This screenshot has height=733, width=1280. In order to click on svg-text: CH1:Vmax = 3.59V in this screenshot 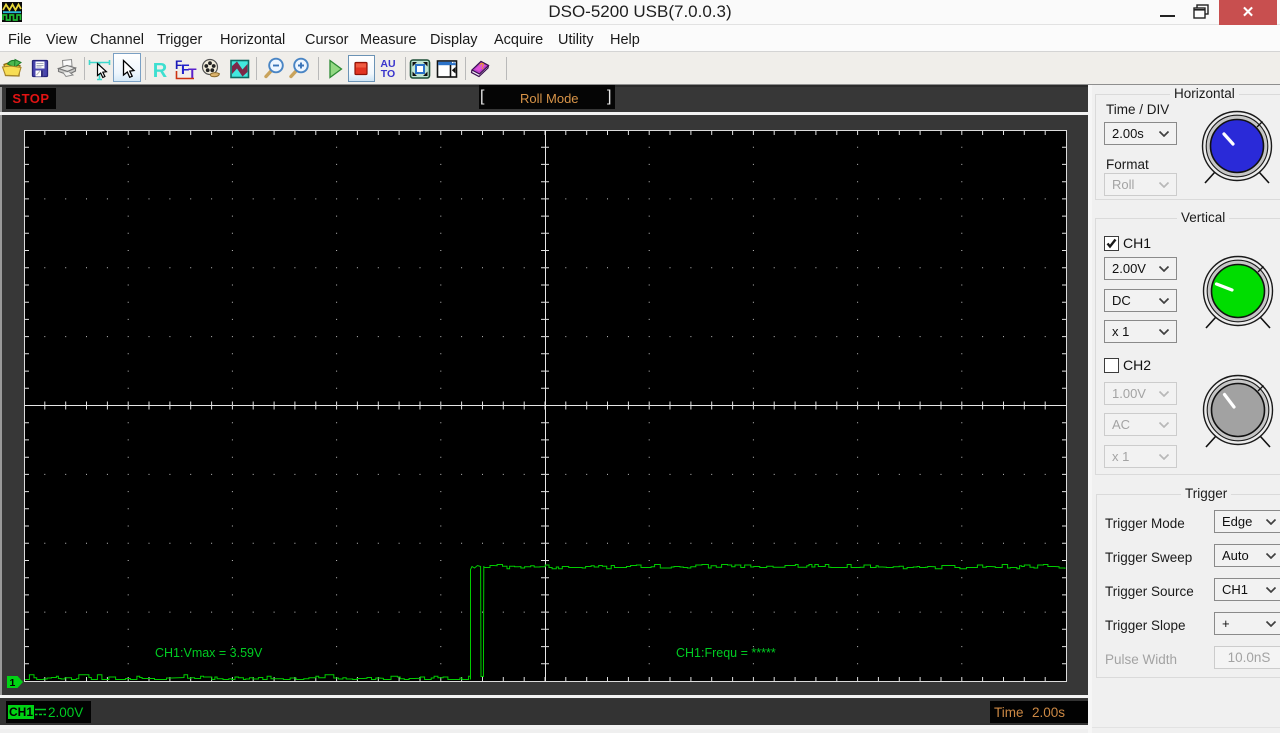, I will do `click(209, 653)`.